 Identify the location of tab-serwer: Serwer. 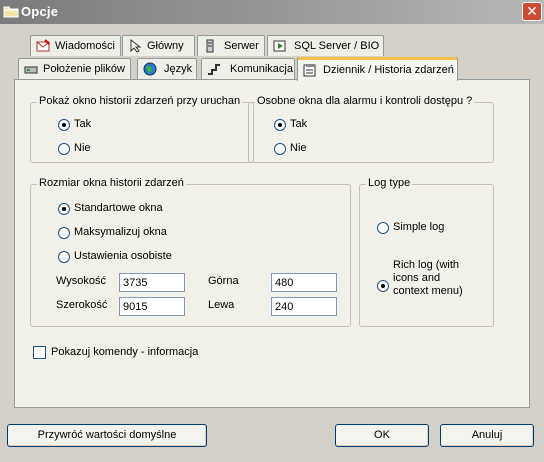
(231, 45).